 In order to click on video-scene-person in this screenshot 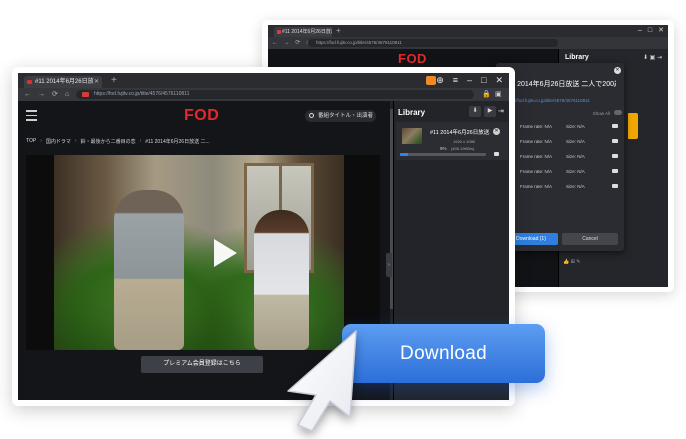, I will do `click(149, 270)`.